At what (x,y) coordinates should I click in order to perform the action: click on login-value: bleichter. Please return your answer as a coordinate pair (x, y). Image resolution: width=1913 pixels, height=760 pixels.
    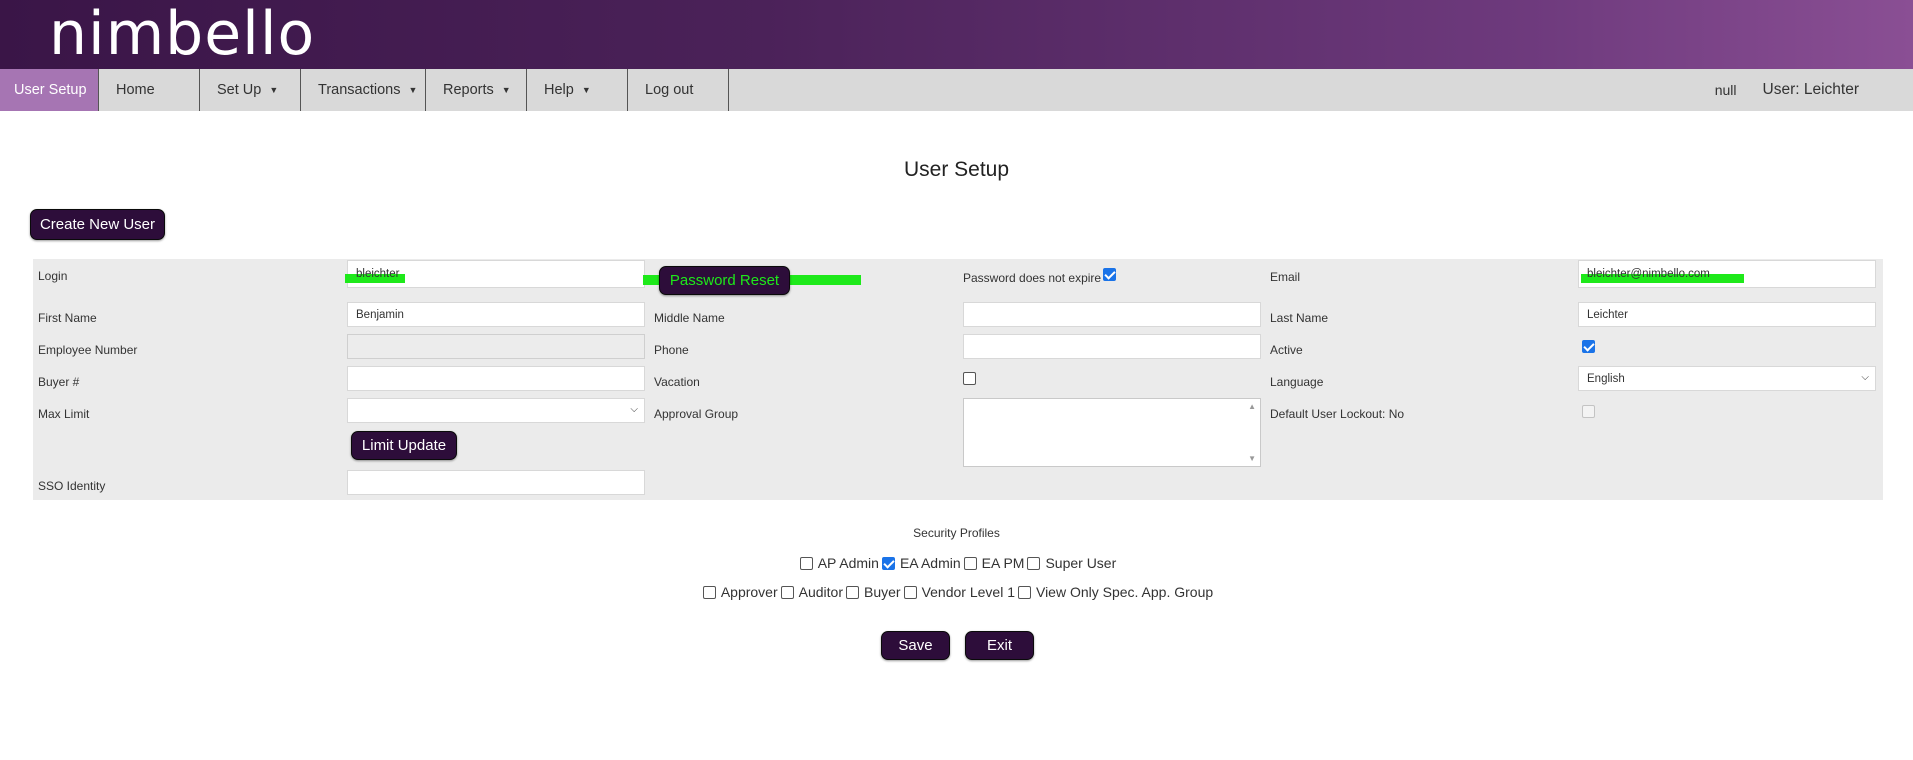
    Looking at the image, I should click on (378, 274).